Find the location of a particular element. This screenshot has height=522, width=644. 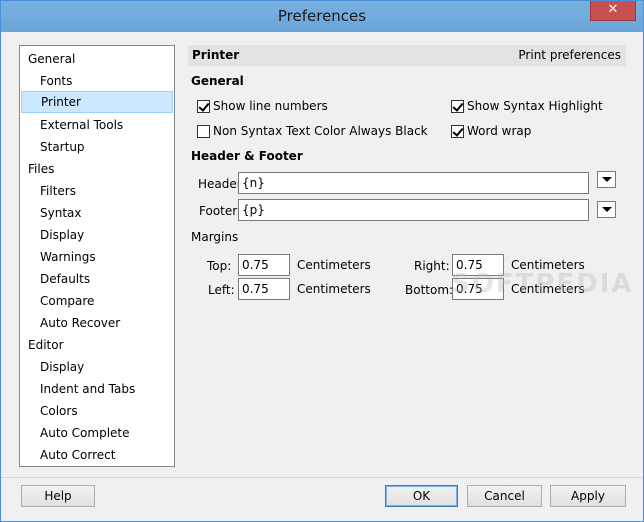

footer-macro-dropdown is located at coordinates (606, 209).